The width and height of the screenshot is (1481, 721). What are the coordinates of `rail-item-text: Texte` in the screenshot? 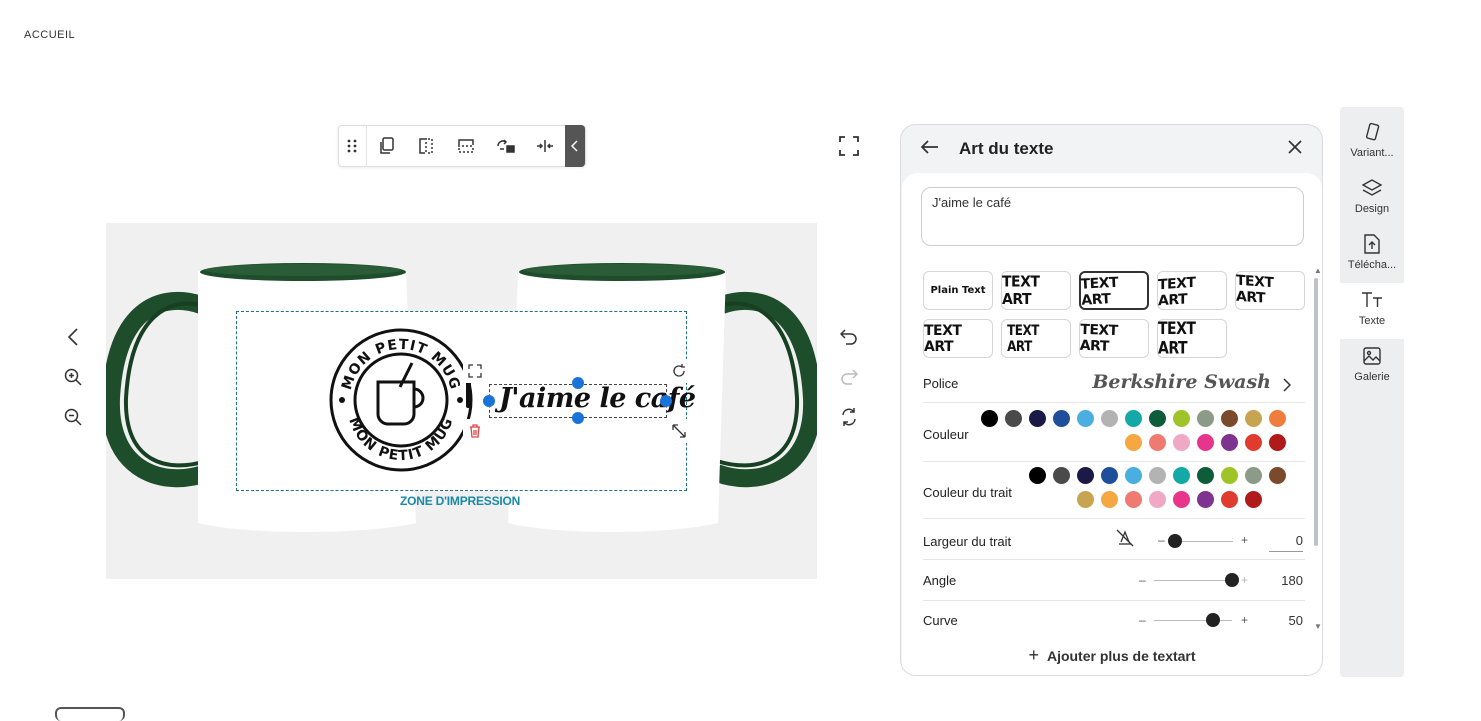 It's located at (1372, 311).